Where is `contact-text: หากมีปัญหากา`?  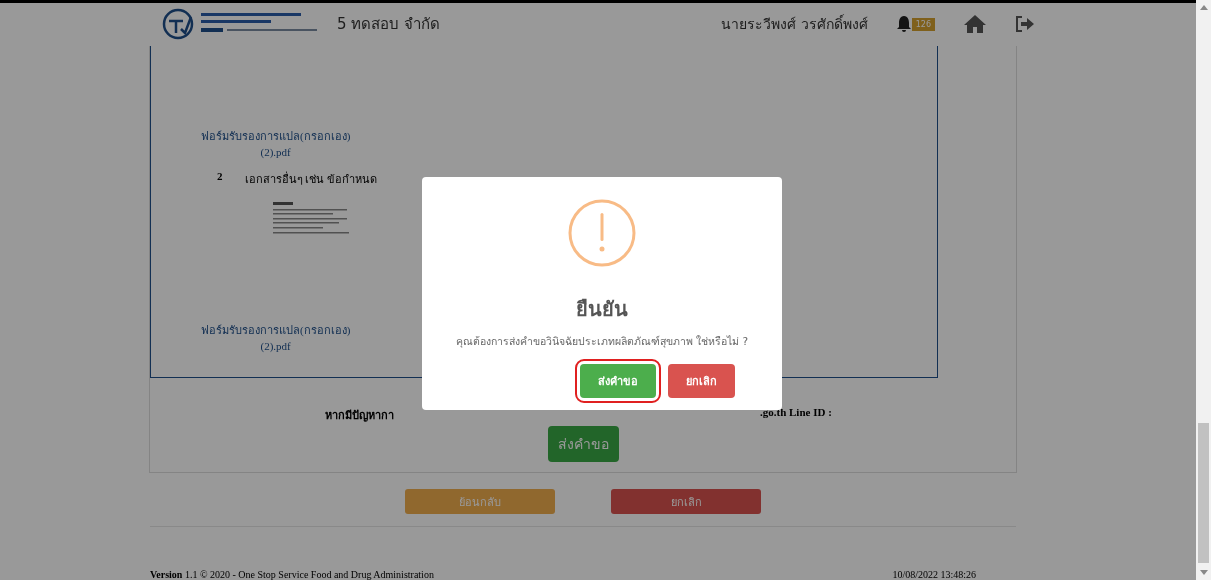
contact-text: หากมีปัญหากา is located at coordinates (359, 416).